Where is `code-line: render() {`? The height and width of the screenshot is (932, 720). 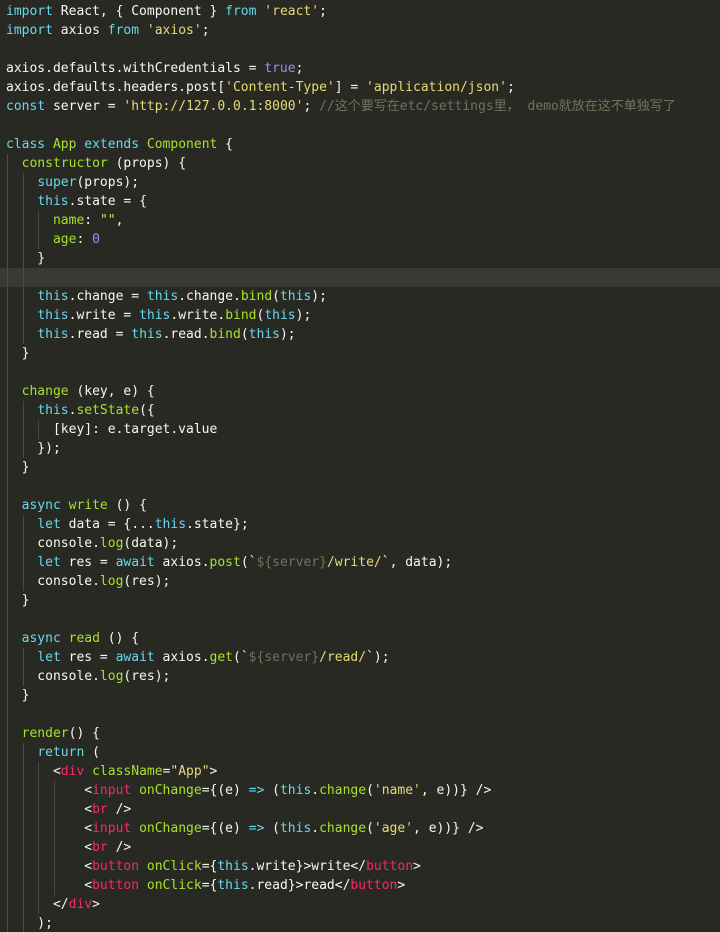 code-line: render() { is located at coordinates (360, 733).